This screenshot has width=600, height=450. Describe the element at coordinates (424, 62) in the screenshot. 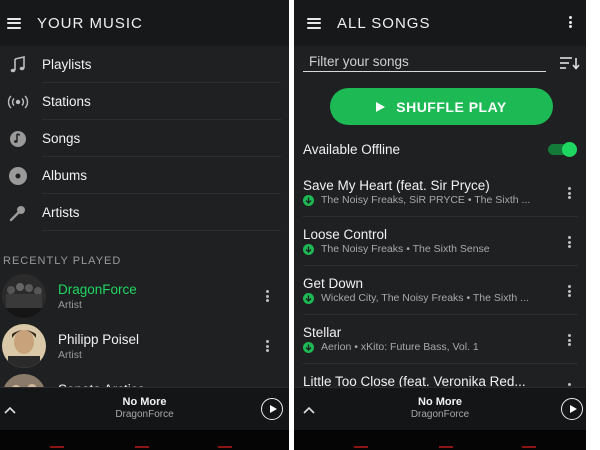

I see `filter-songs-input` at that location.